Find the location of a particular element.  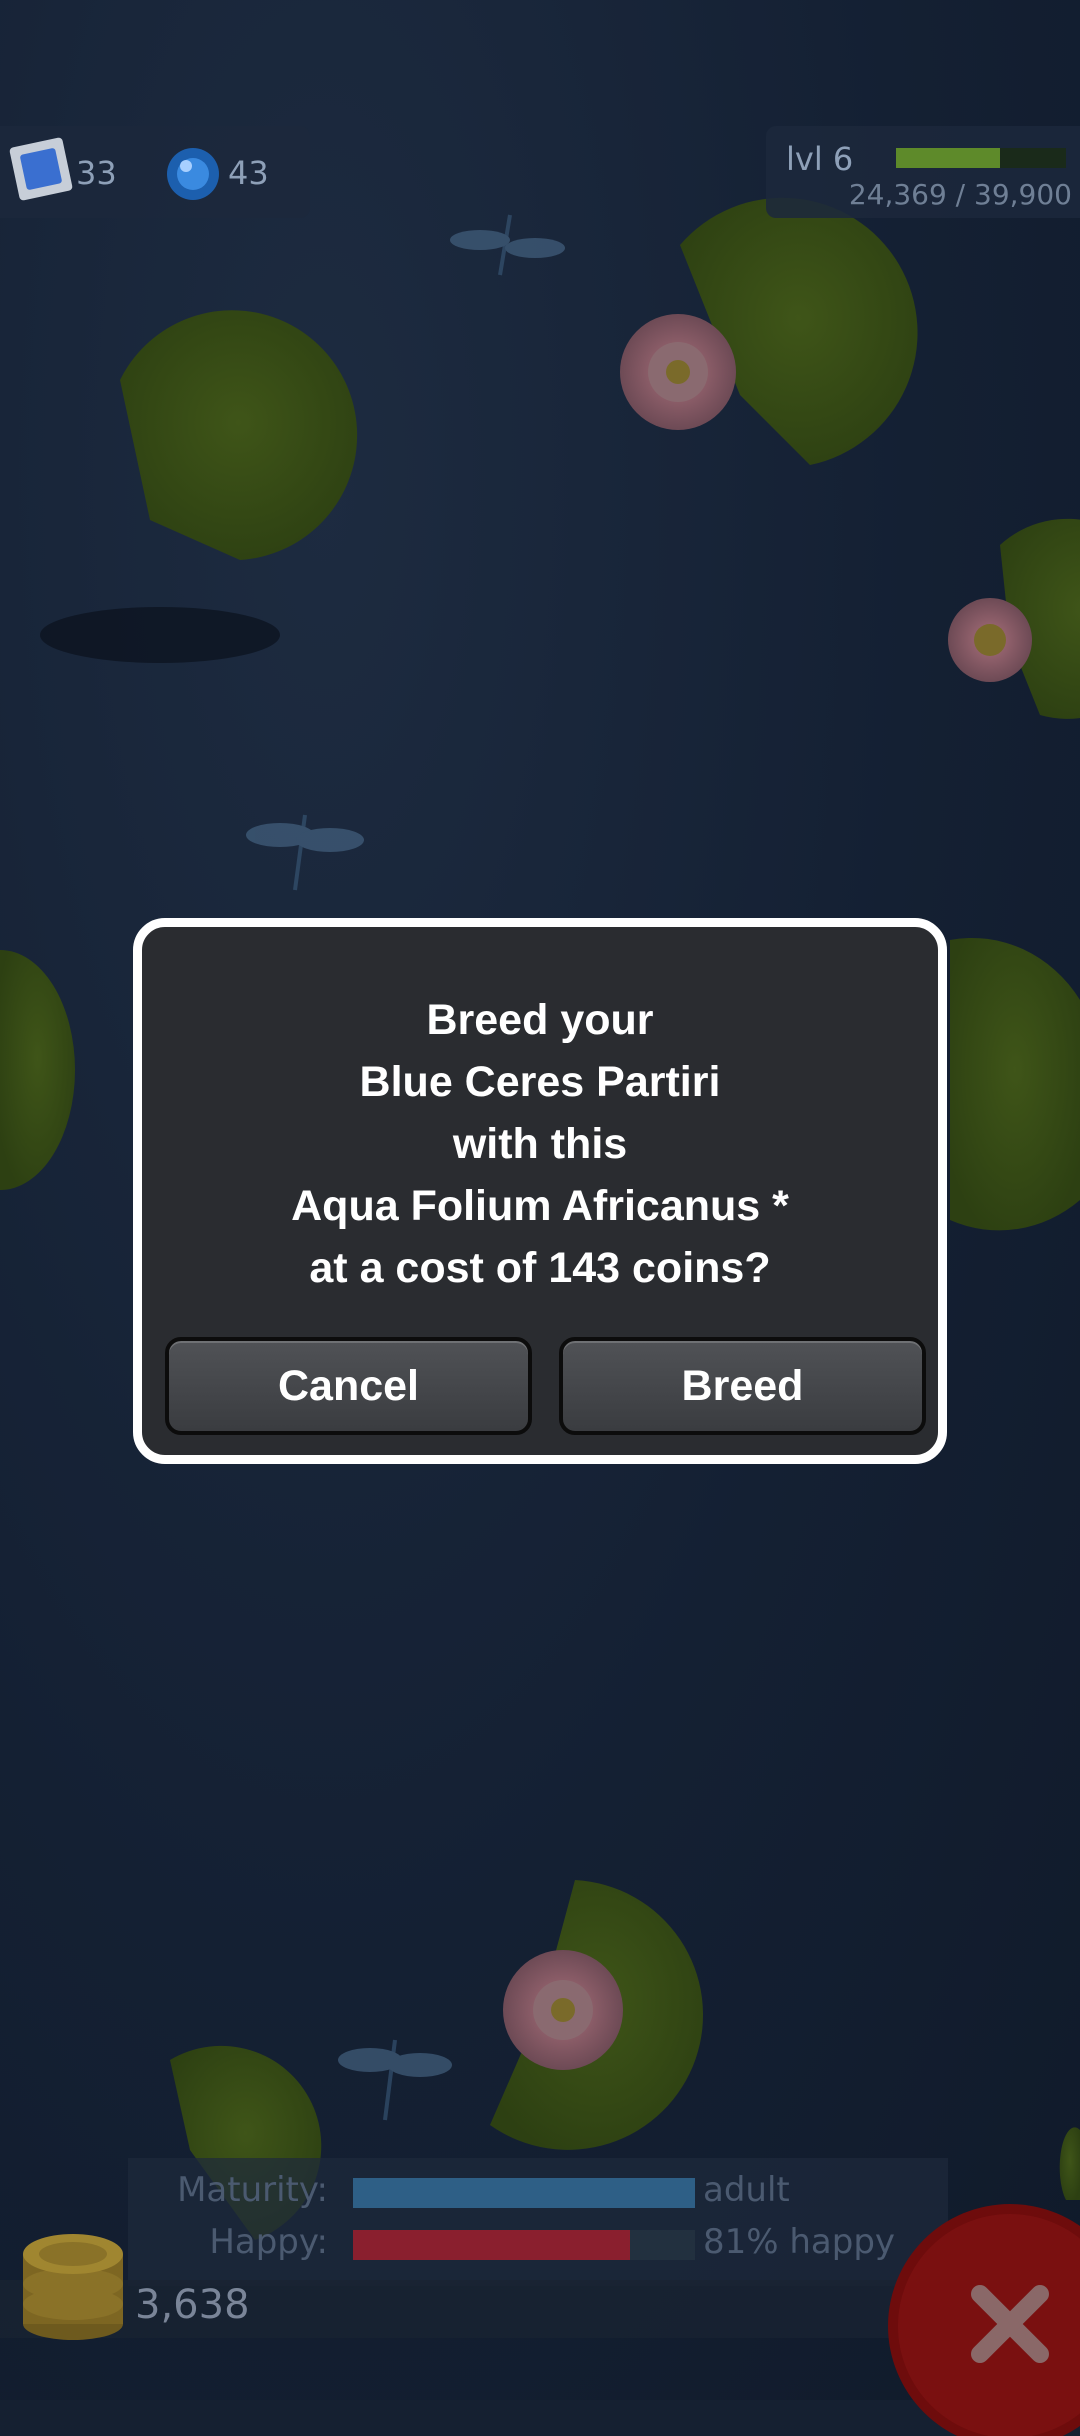

dialog-line: with this is located at coordinates (540, 1144).